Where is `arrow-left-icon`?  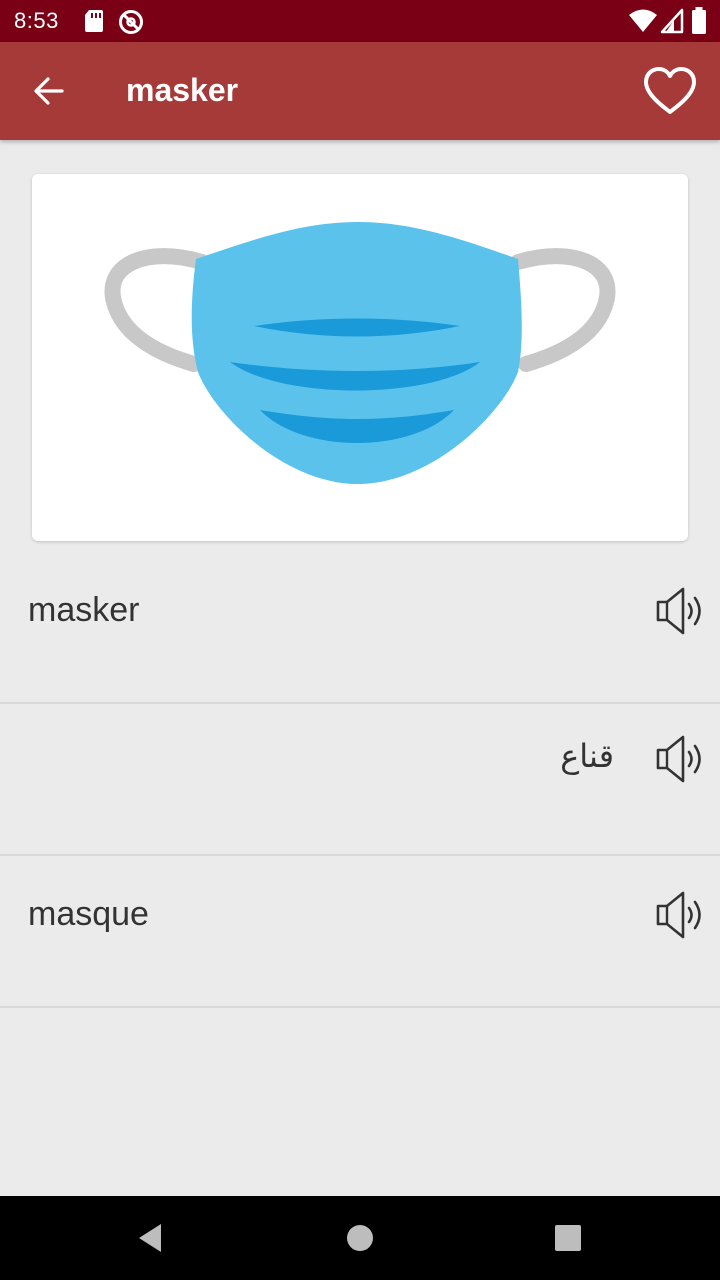 arrow-left-icon is located at coordinates (48, 91).